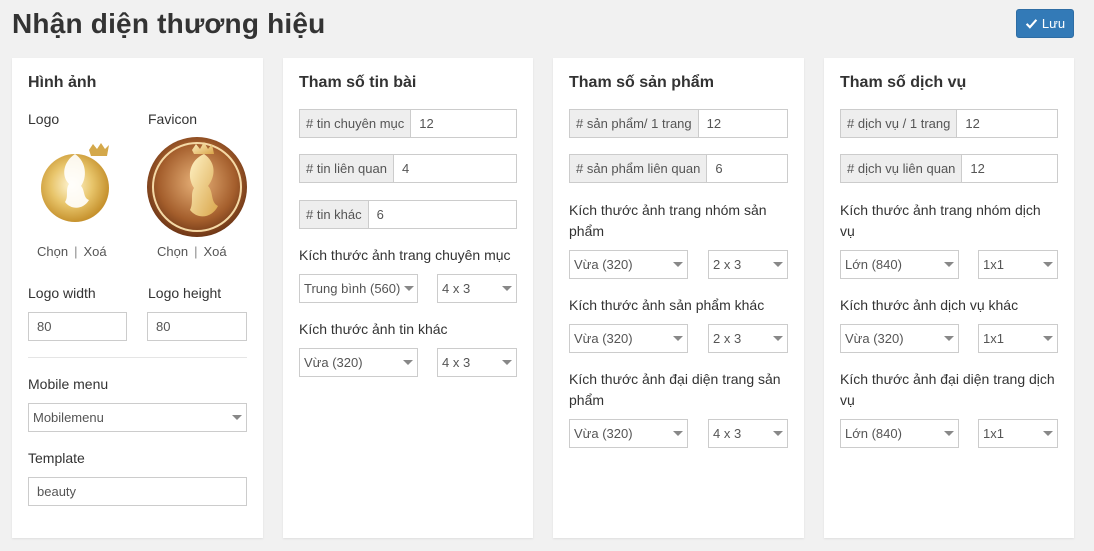 Image resolution: width=1094 pixels, height=551 pixels. Describe the element at coordinates (456, 288) in the screenshot. I see `news-category-image-grid-value: 4 x 3` at that location.